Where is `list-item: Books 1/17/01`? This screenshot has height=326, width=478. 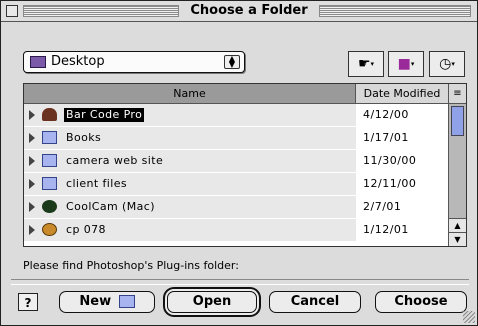 list-item: Books 1/17/01 is located at coordinates (236, 138).